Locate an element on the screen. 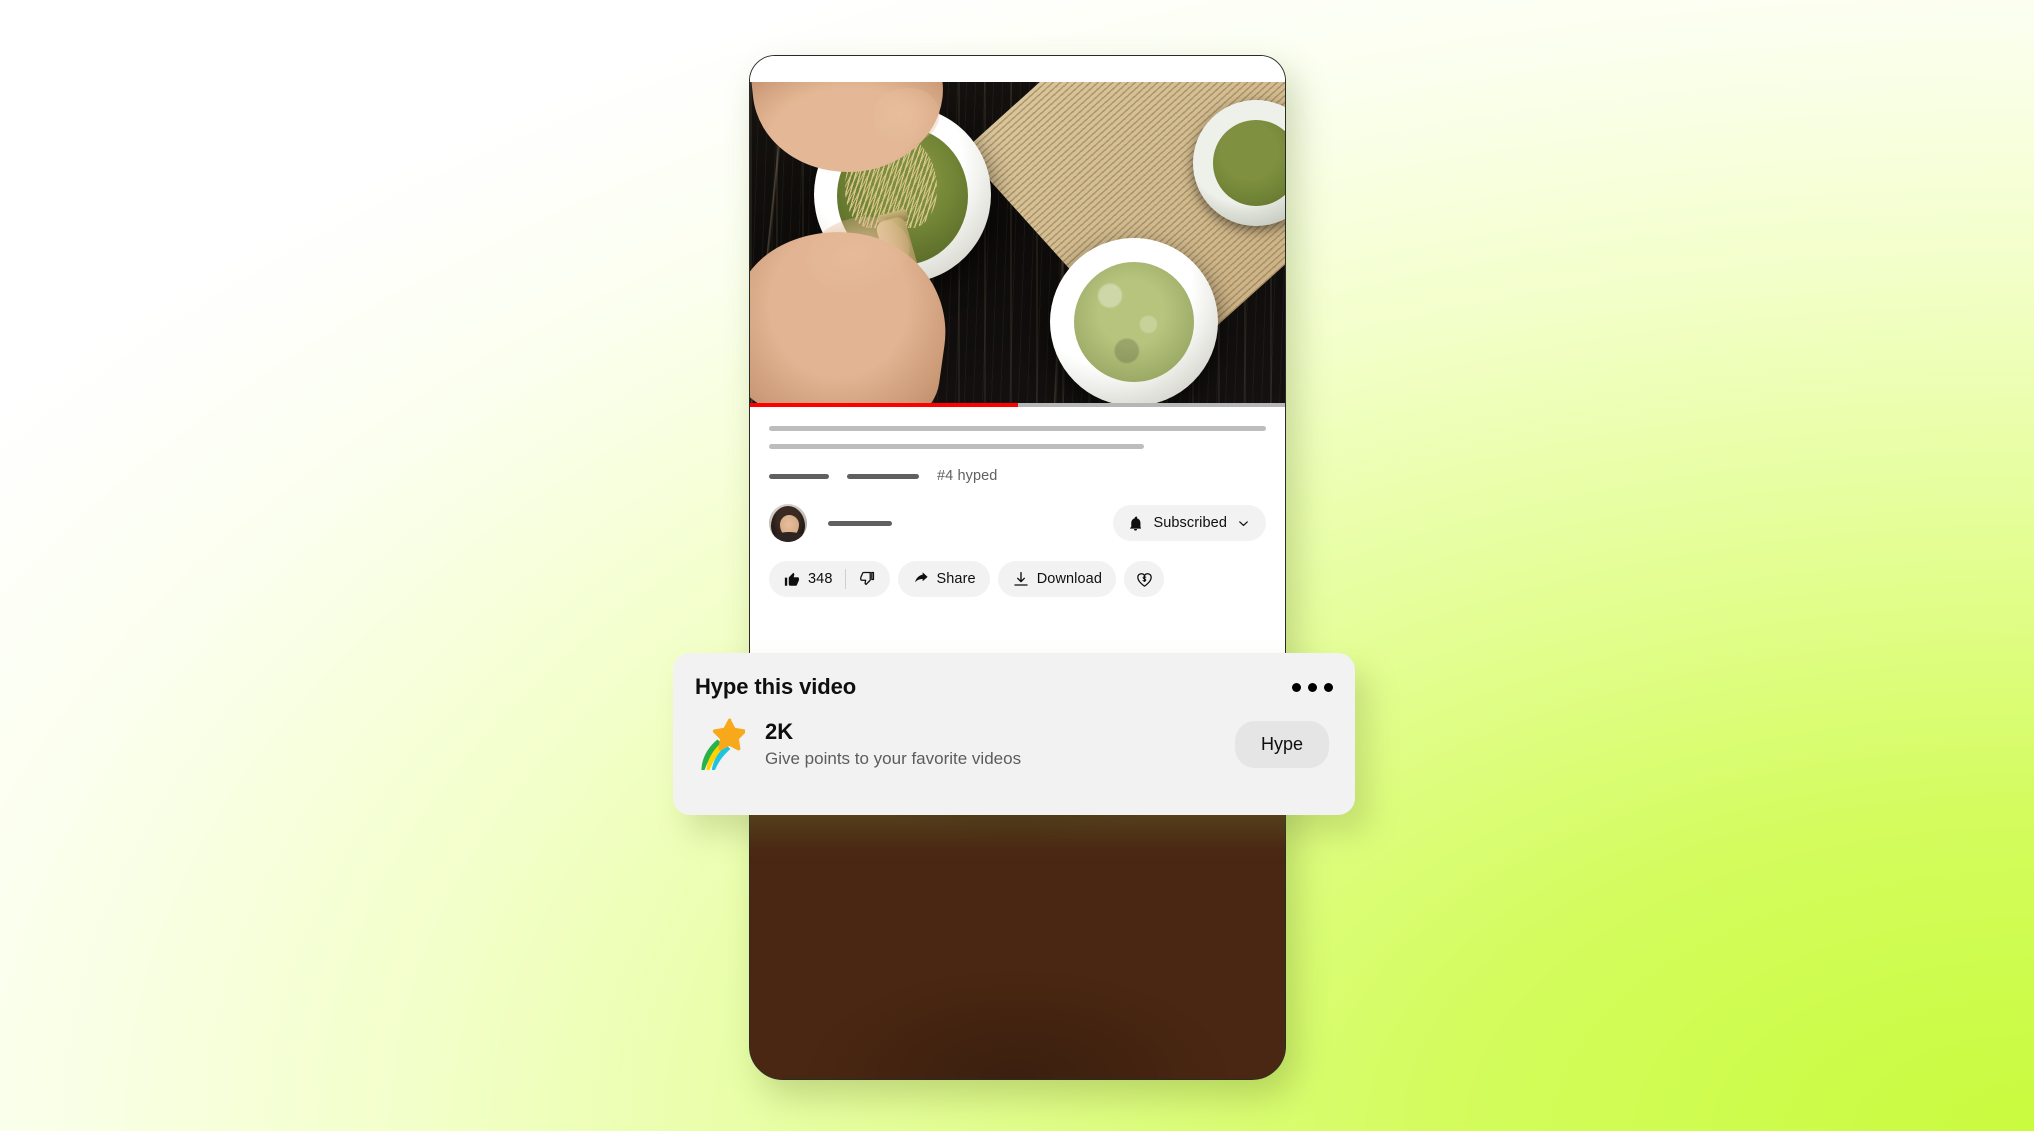 The width and height of the screenshot is (2034, 1131). like-dislike-group: 348 is located at coordinates (829, 579).